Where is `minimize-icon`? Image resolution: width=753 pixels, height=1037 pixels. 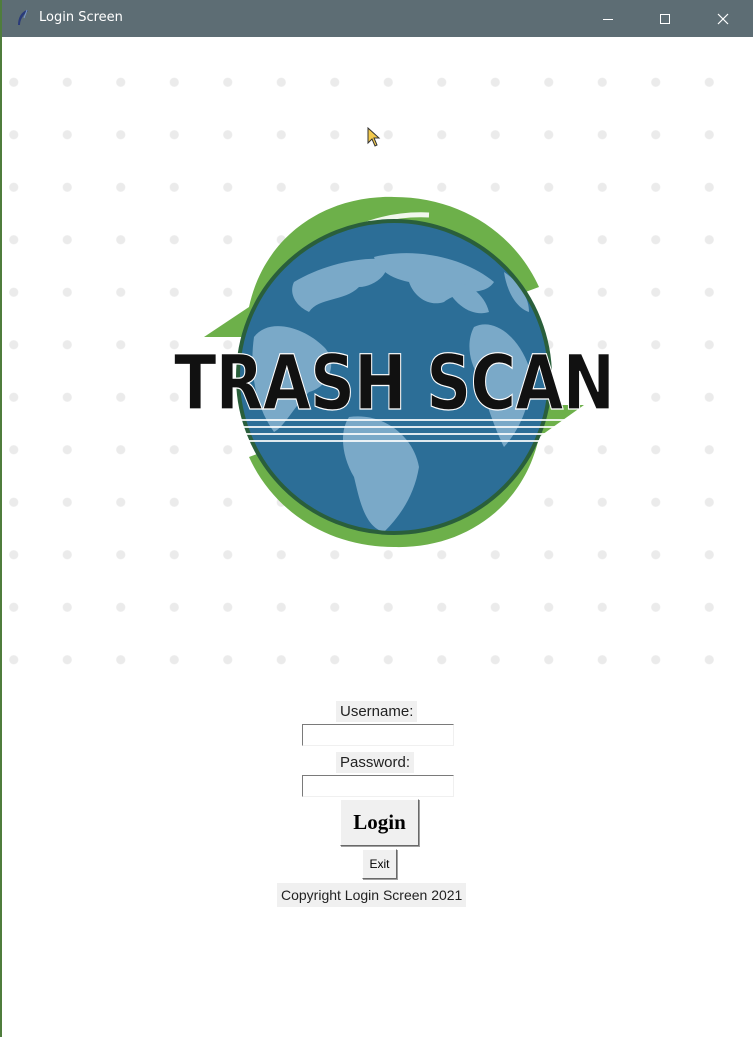
minimize-icon is located at coordinates (608, 19).